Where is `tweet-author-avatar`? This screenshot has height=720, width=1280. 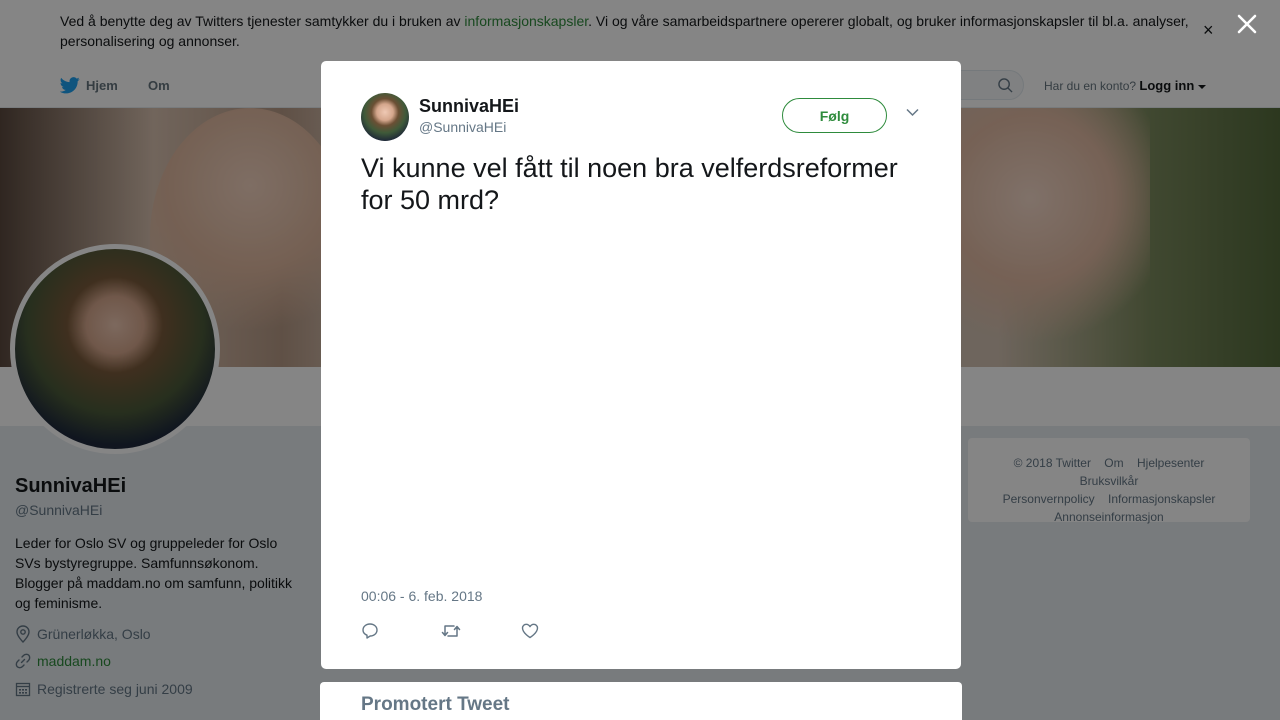
tweet-author-avatar is located at coordinates (385, 117).